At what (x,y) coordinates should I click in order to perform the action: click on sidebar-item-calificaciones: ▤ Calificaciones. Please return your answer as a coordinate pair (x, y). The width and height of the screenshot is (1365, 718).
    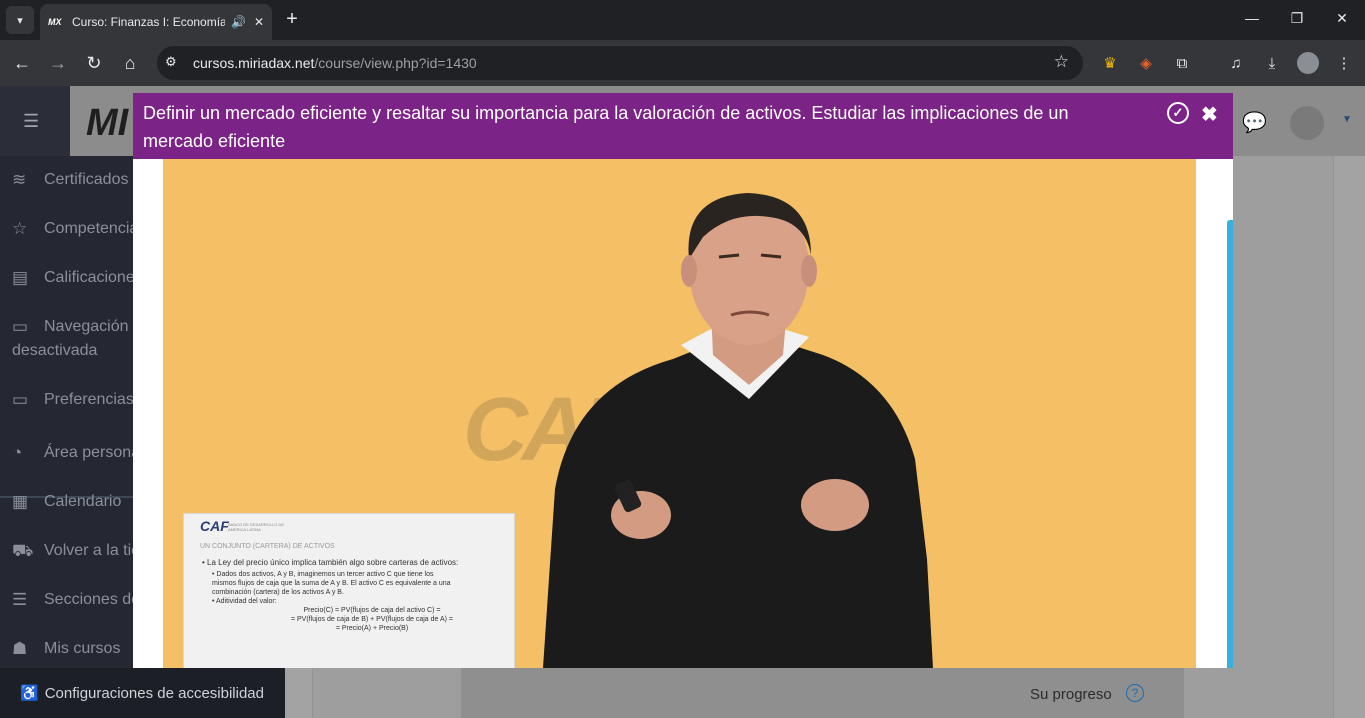
    Looking at the image, I should click on (77, 278).